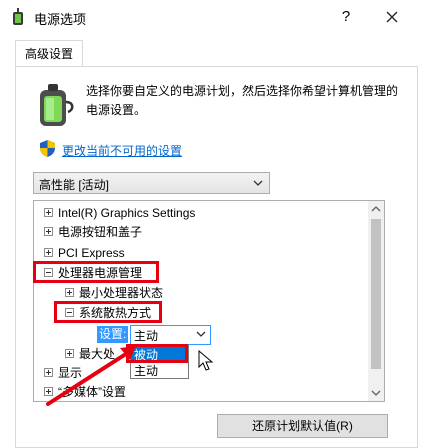  I want to click on help-button: ?, so click(346, 17).